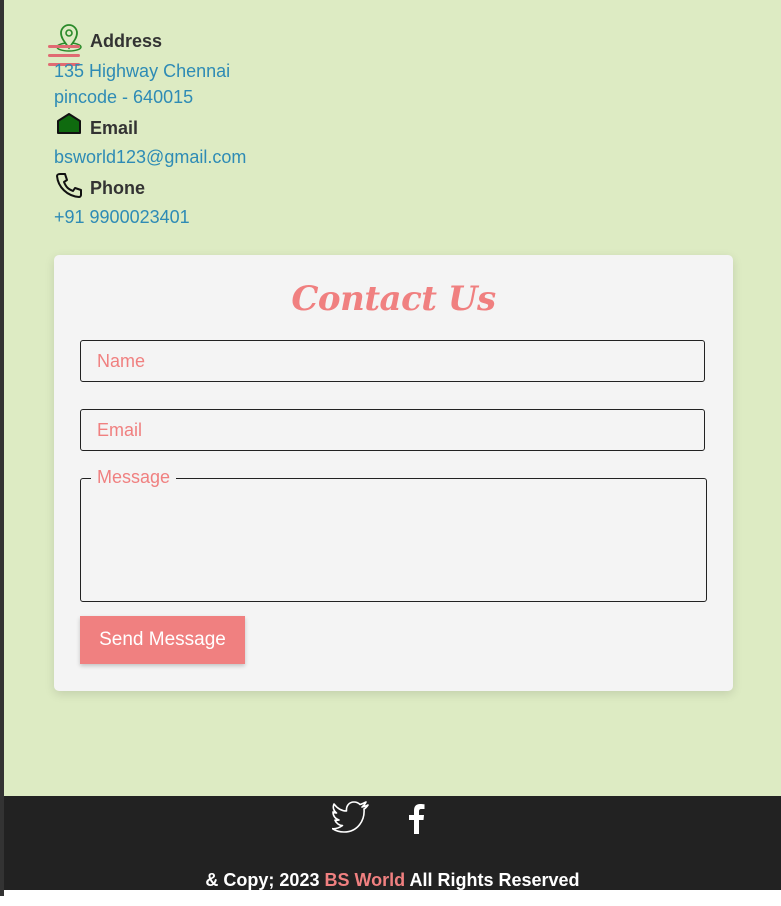  Describe the element at coordinates (150, 157) in the screenshot. I see `email-value: bsworld123@gmail.com` at that location.